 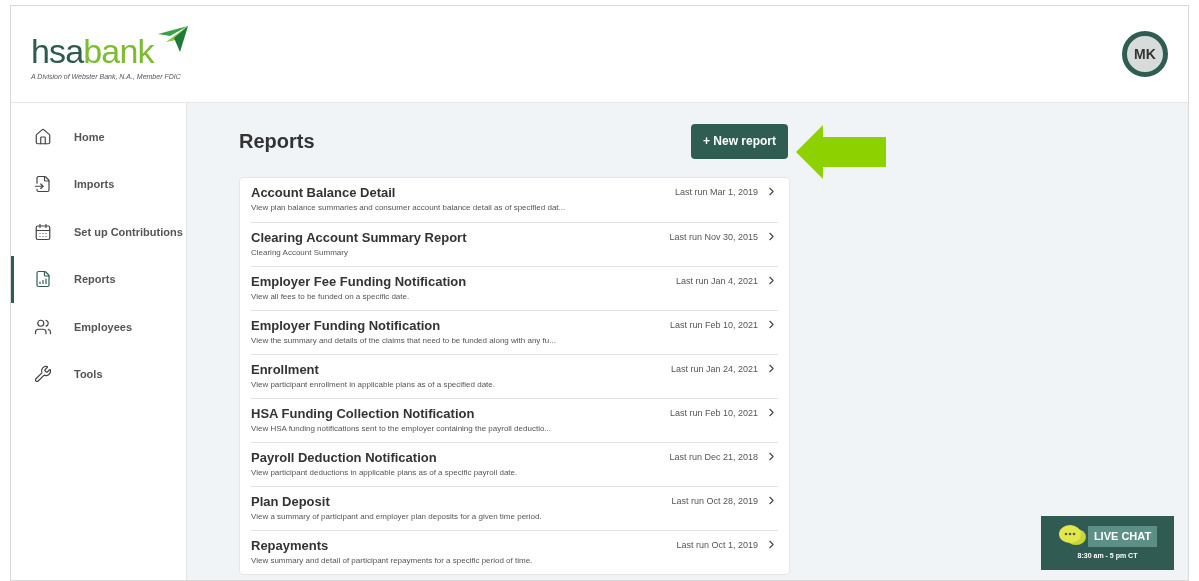 I want to click on report-title: Repayments, so click(x=290, y=546).